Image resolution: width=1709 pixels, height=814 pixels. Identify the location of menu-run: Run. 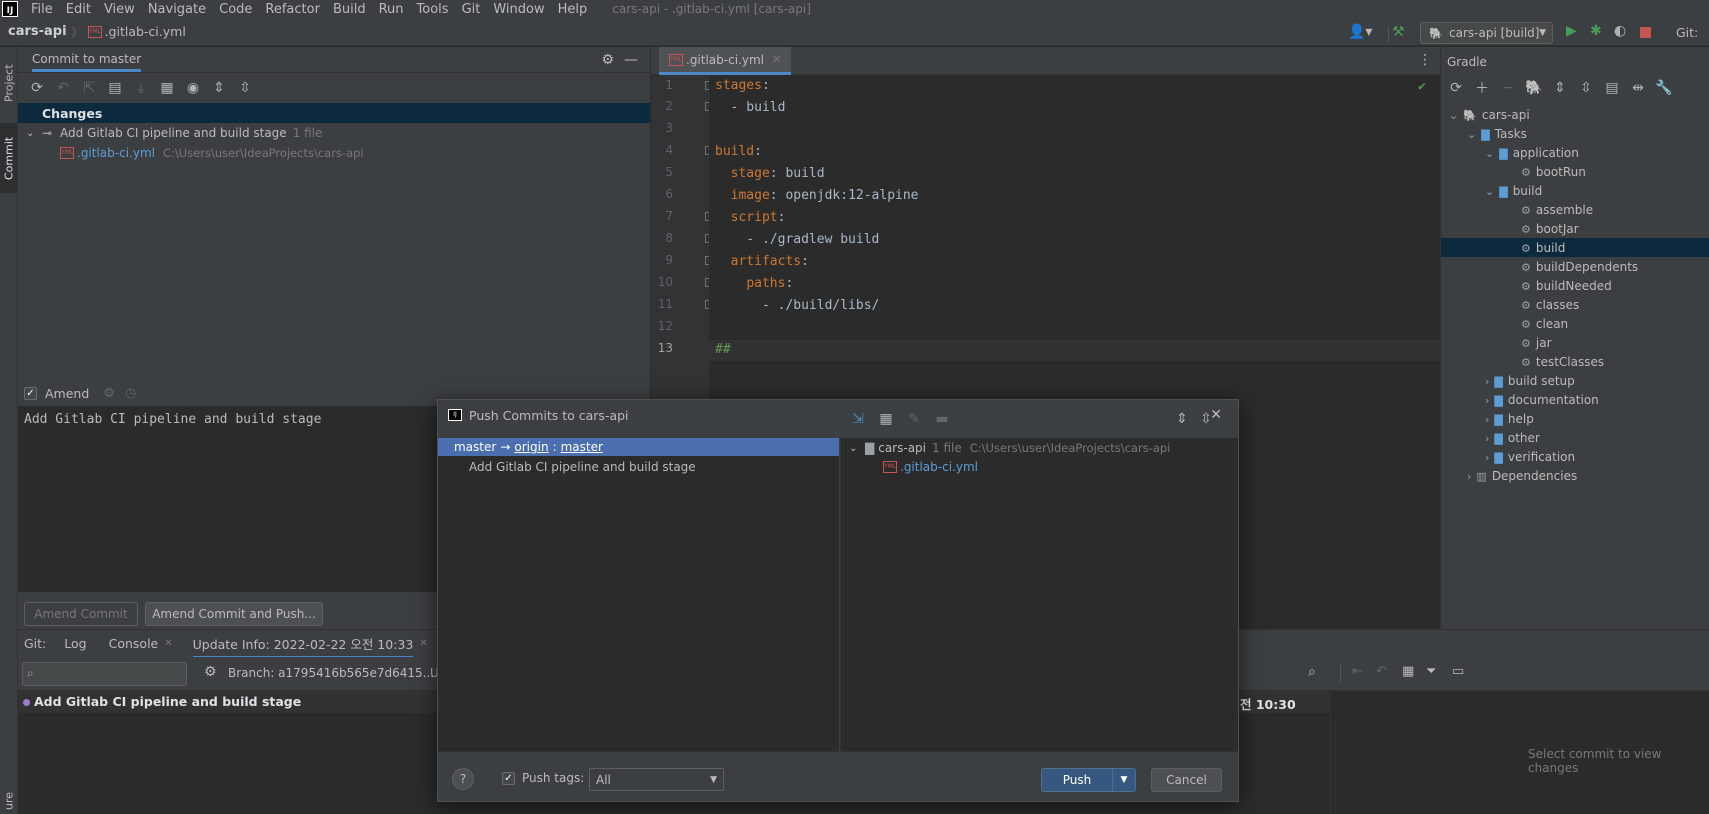
(391, 9).